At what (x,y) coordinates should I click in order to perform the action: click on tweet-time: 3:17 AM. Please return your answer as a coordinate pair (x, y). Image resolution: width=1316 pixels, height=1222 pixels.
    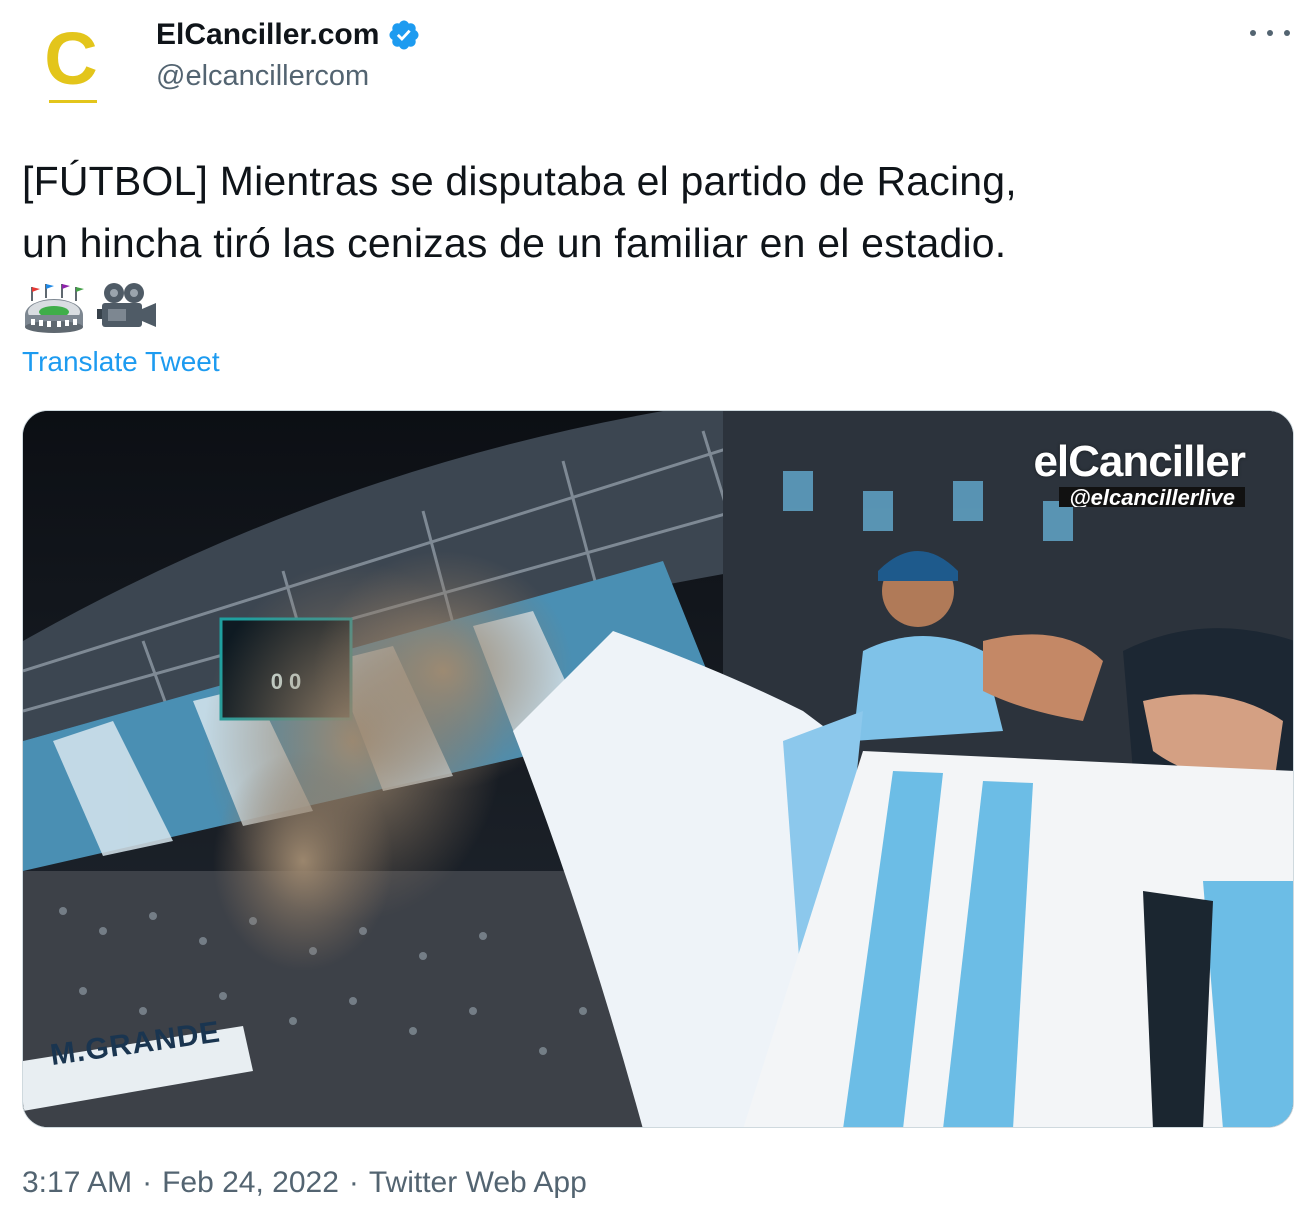
    Looking at the image, I should click on (77, 1183).